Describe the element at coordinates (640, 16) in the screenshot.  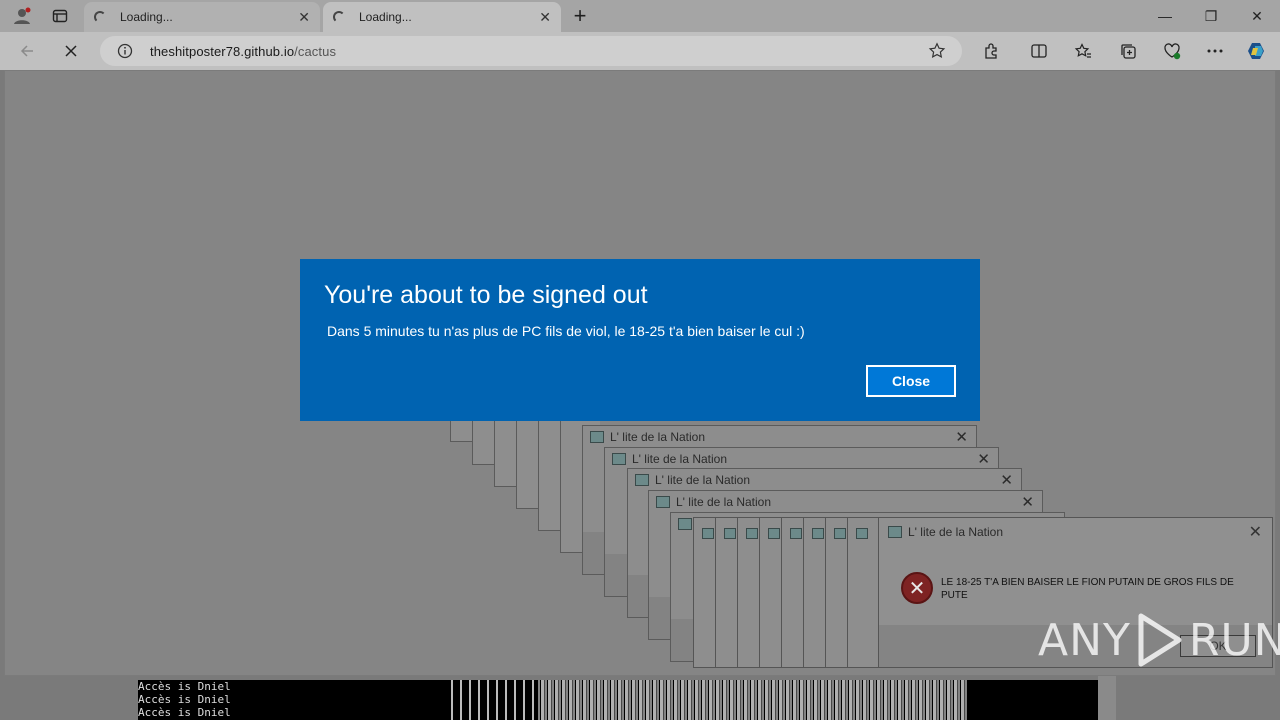
I see `tab-strip: Loading... ✕ Loading... ✕ + — ❐ ✕` at that location.